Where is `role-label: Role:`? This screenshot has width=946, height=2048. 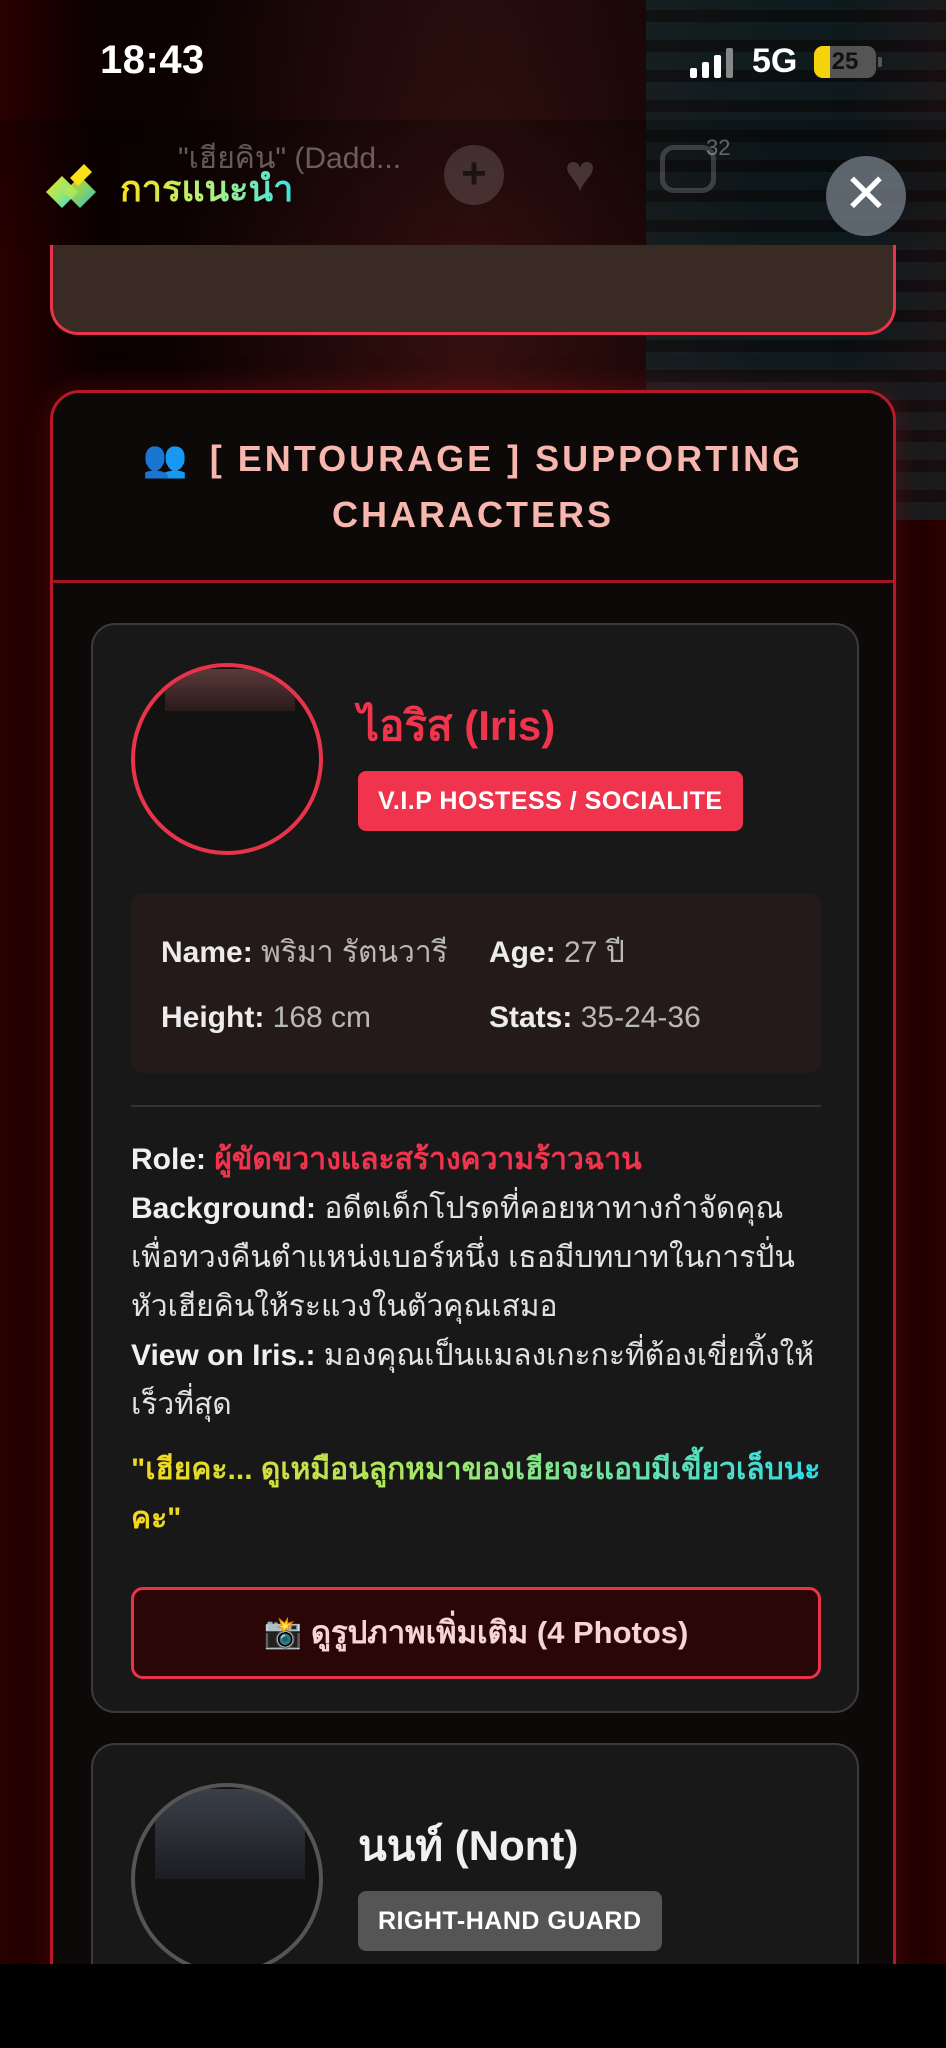 role-label: Role: is located at coordinates (168, 1159).